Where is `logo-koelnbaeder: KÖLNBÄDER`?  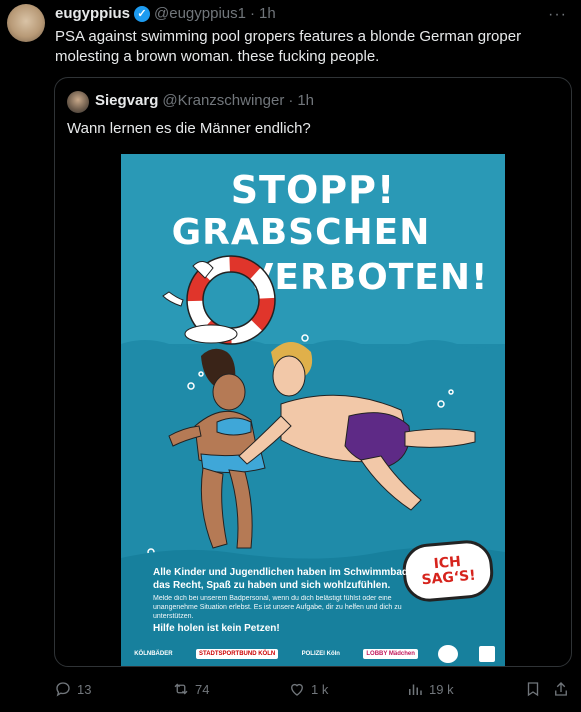
logo-koelnbaeder: KÖLNBÄDER is located at coordinates (153, 654).